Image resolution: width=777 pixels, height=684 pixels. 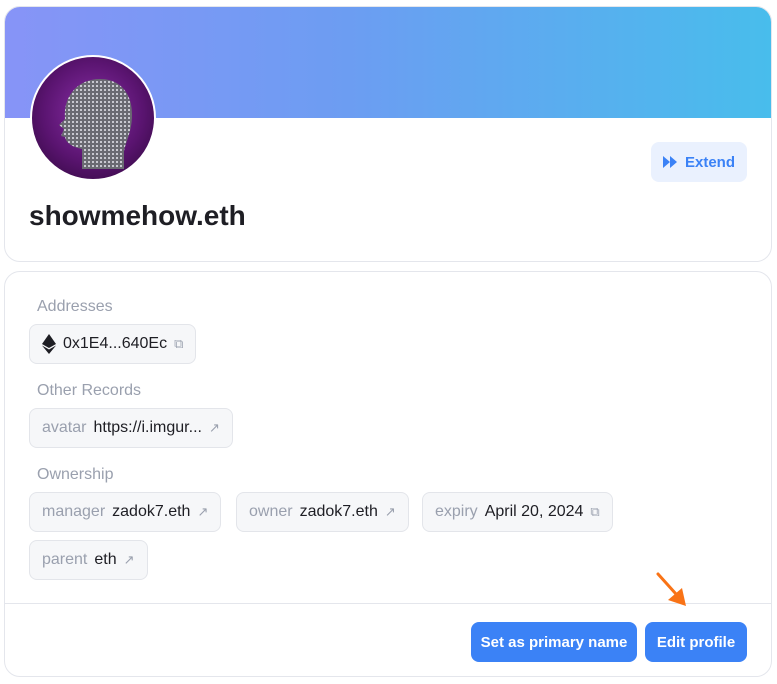 I want to click on address-chip: 0x1E4...640Ec ⧉, so click(x=113, y=344).